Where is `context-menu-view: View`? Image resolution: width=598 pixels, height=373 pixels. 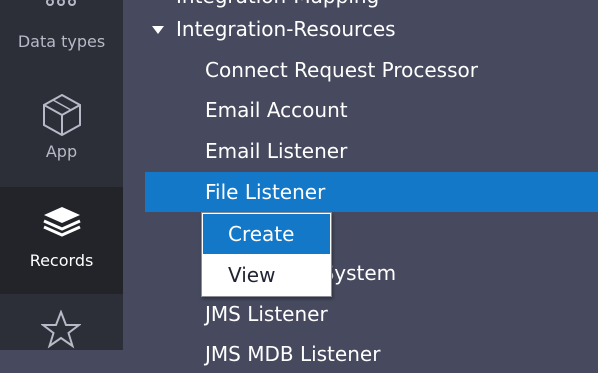 context-menu-view: View is located at coordinates (266, 275).